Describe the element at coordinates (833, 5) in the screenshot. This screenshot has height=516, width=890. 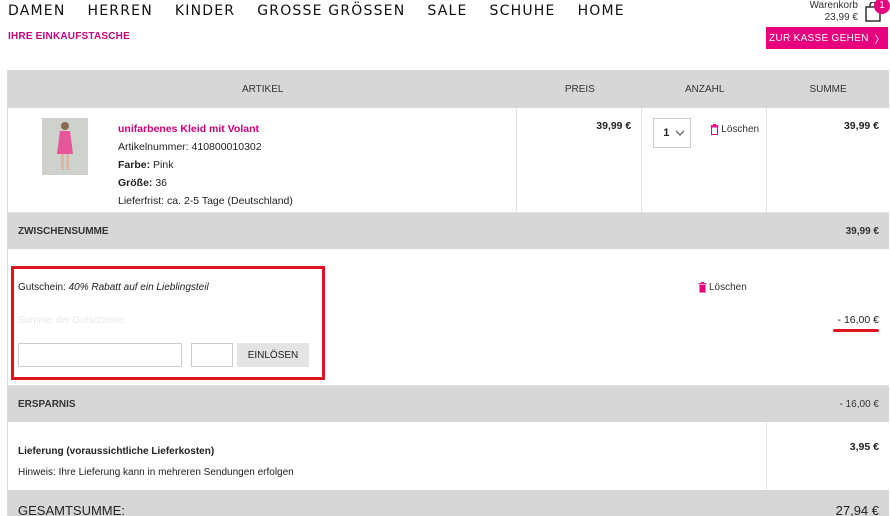
I see `cart-label: Warenkorb` at that location.